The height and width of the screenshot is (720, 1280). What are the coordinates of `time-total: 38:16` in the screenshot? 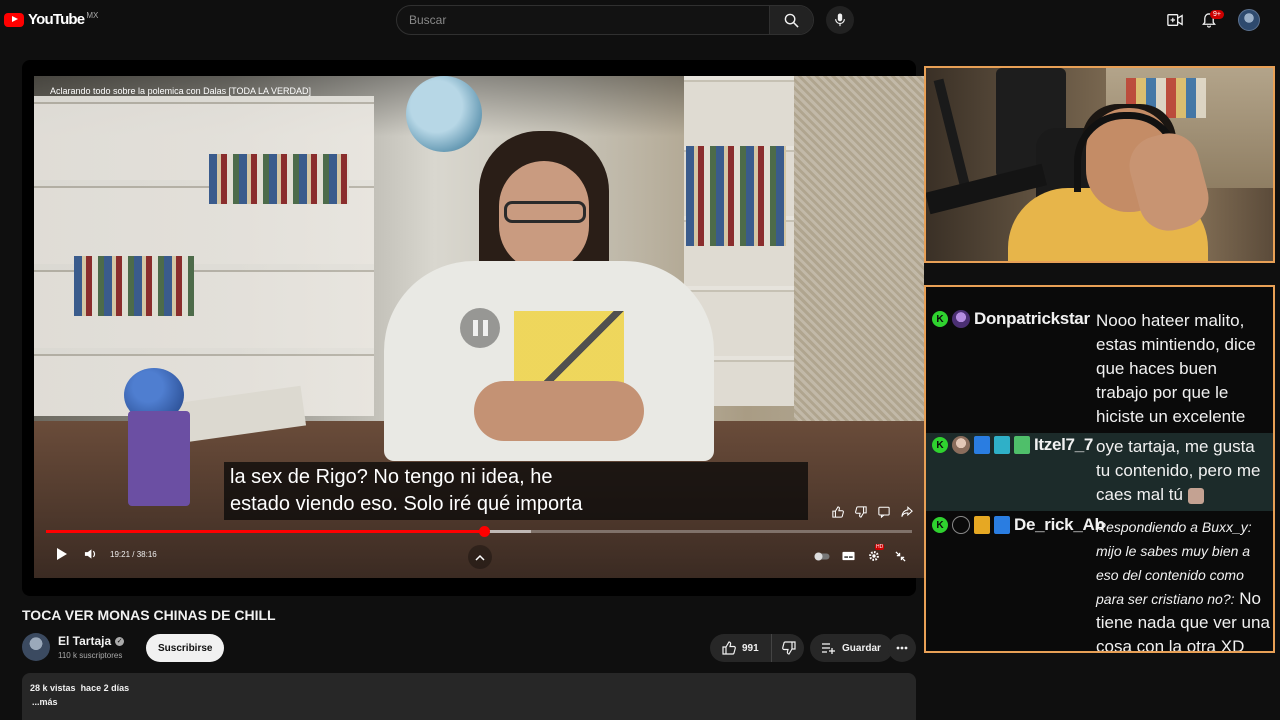 It's located at (146, 554).